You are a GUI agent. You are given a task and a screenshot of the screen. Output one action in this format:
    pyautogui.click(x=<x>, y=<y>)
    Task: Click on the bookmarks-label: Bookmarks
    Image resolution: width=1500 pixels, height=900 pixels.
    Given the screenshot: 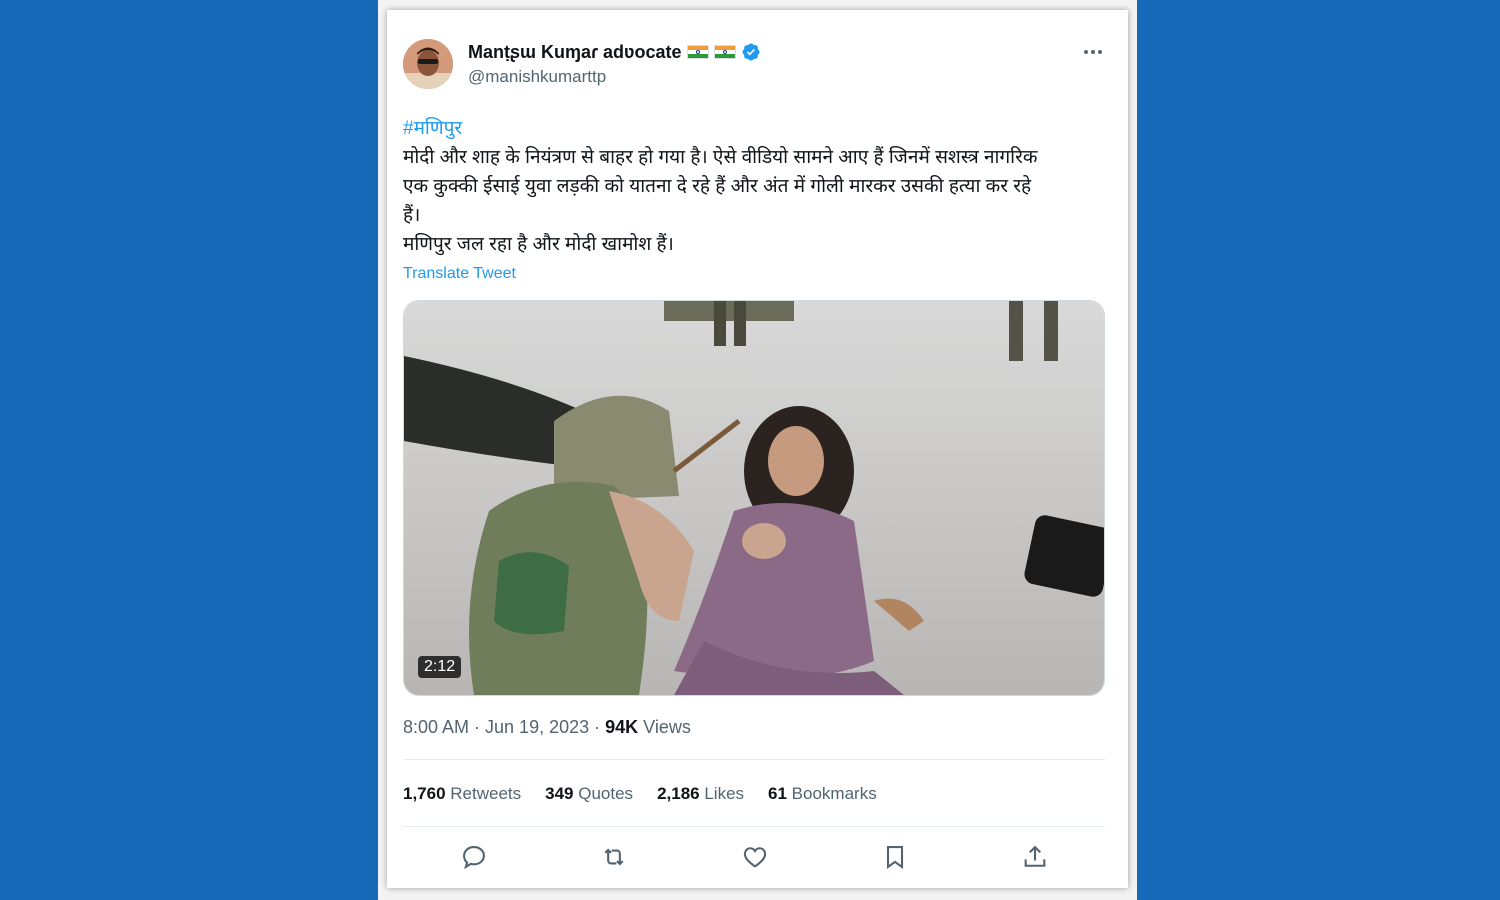 What is the action you would take?
    pyautogui.click(x=831, y=793)
    